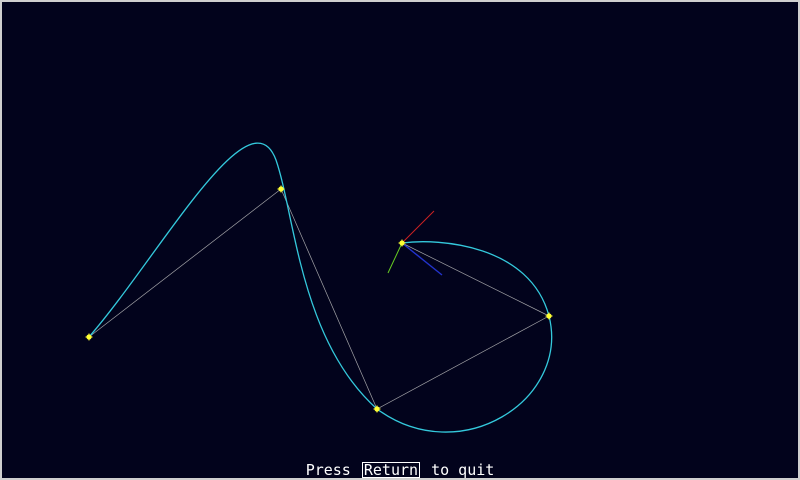 Image resolution: width=800 pixels, height=480 pixels. What do you see at coordinates (328, 470) in the screenshot?
I see `status-press-text: Press` at bounding box center [328, 470].